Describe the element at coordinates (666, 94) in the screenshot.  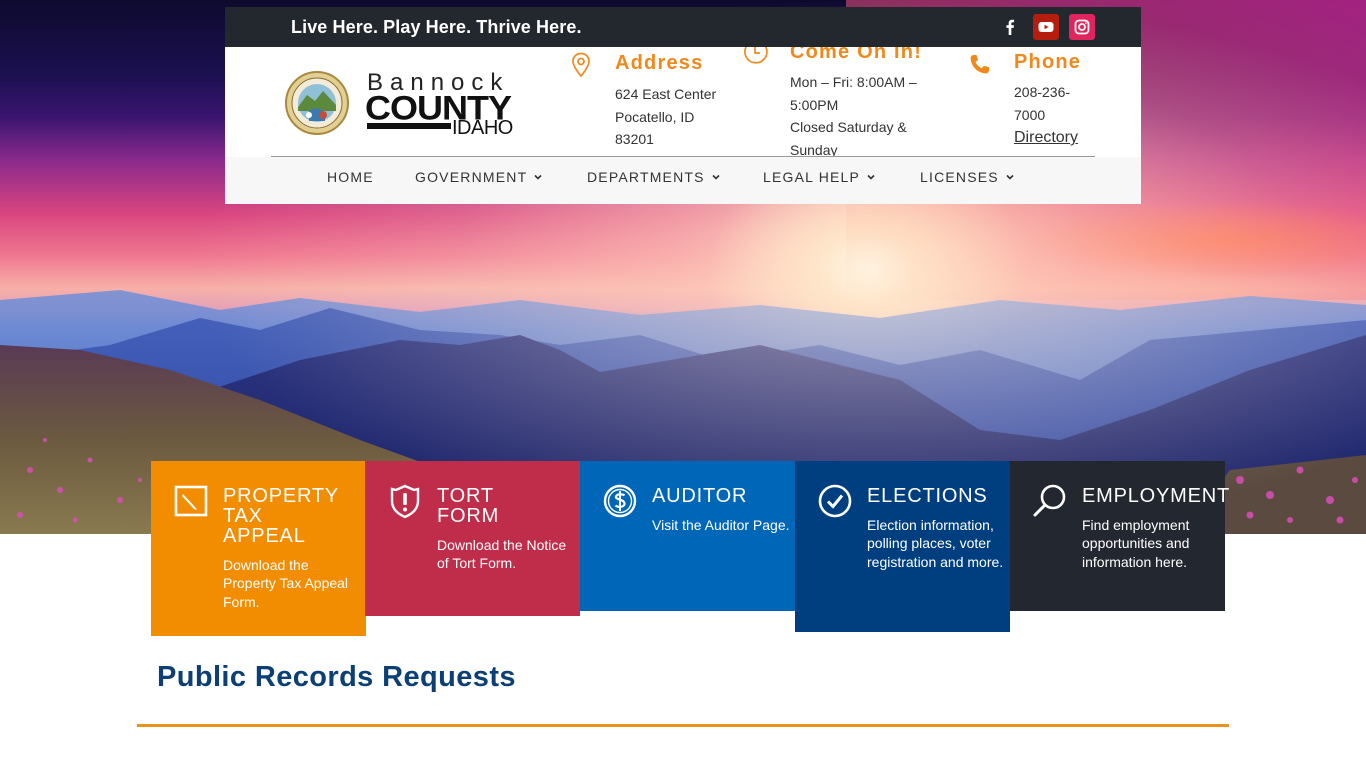
I see `address-line: 624 East Center` at that location.